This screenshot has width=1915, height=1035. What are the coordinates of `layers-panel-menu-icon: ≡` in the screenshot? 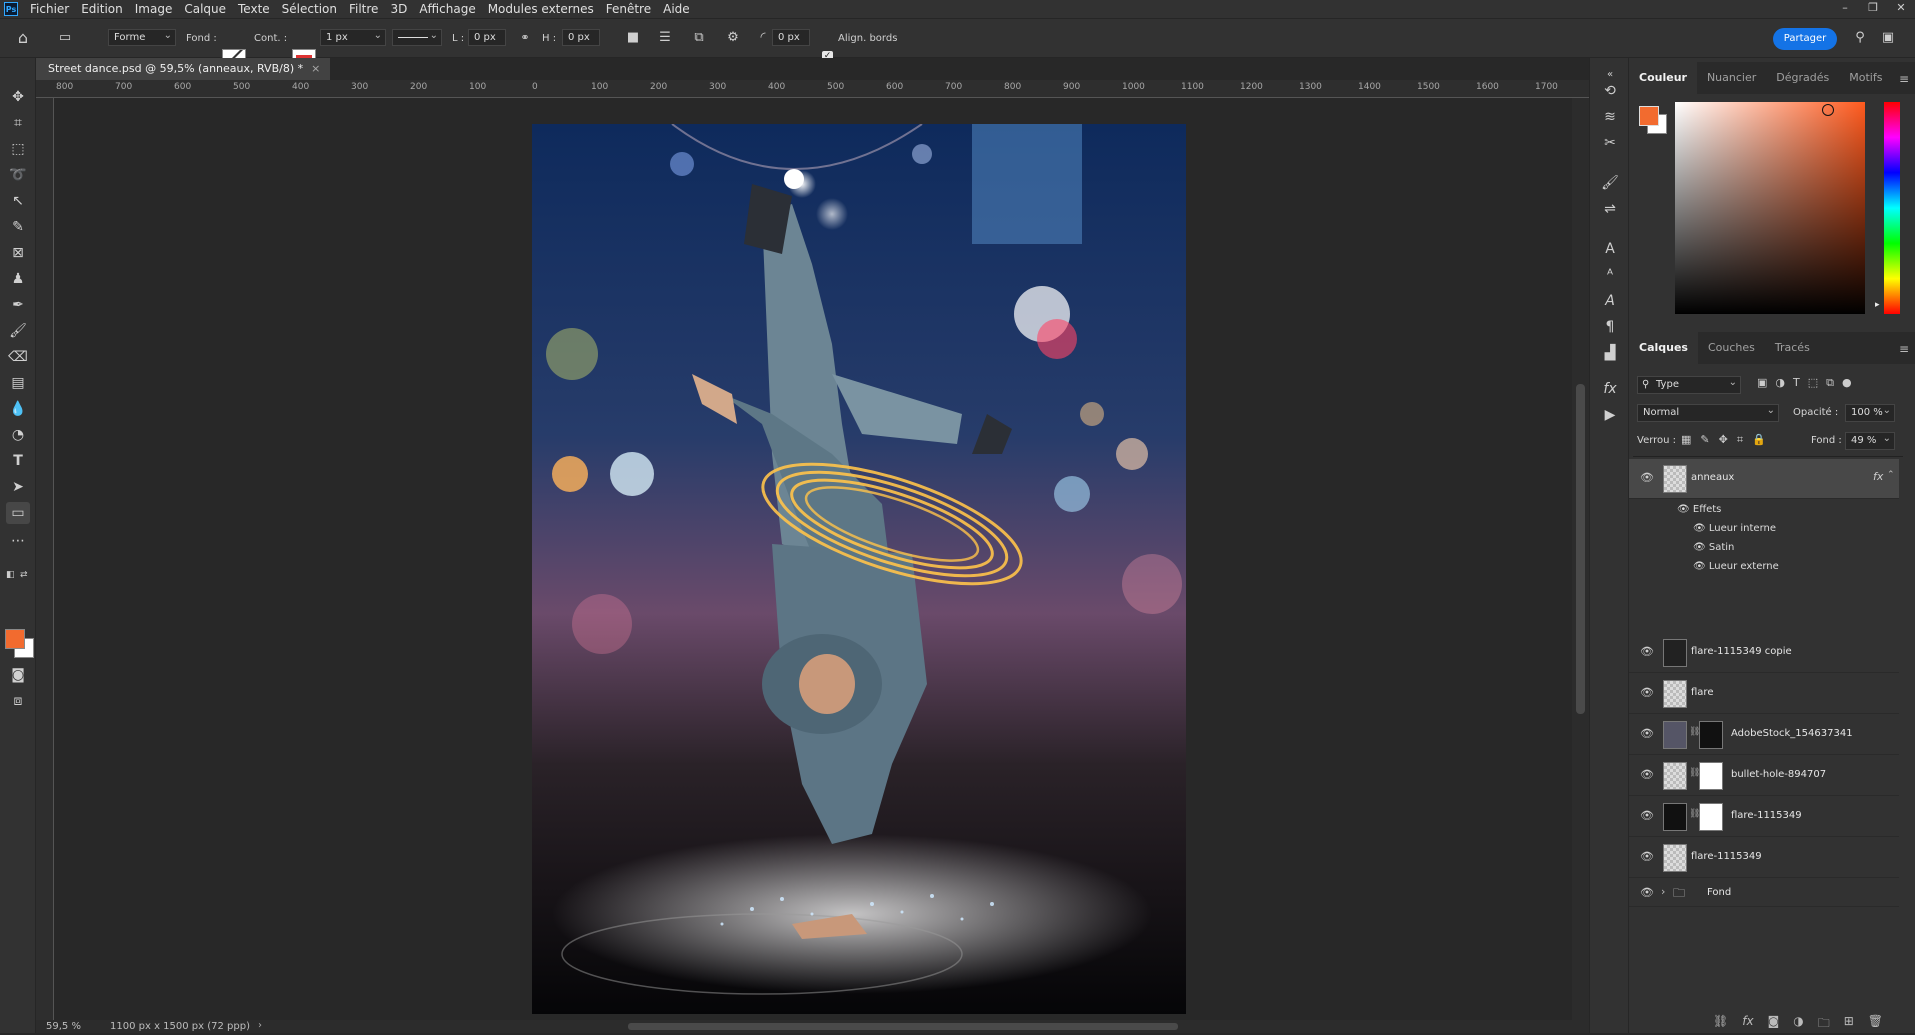 It's located at (1904, 349).